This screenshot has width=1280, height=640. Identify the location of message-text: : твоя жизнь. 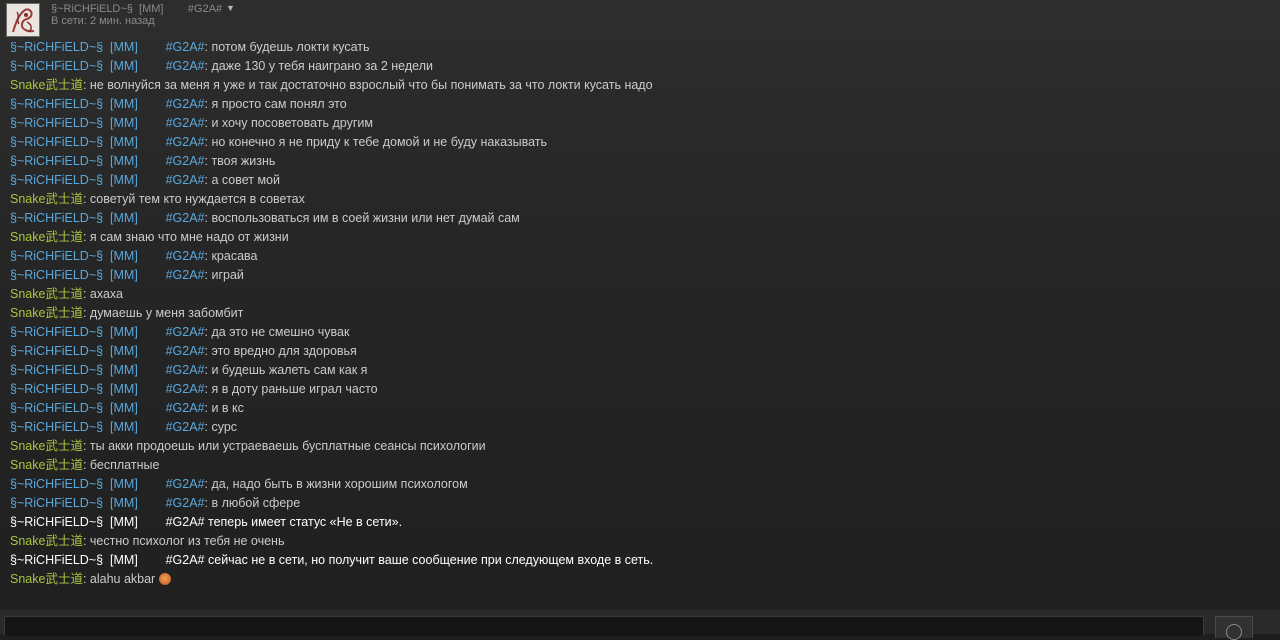
(240, 161).